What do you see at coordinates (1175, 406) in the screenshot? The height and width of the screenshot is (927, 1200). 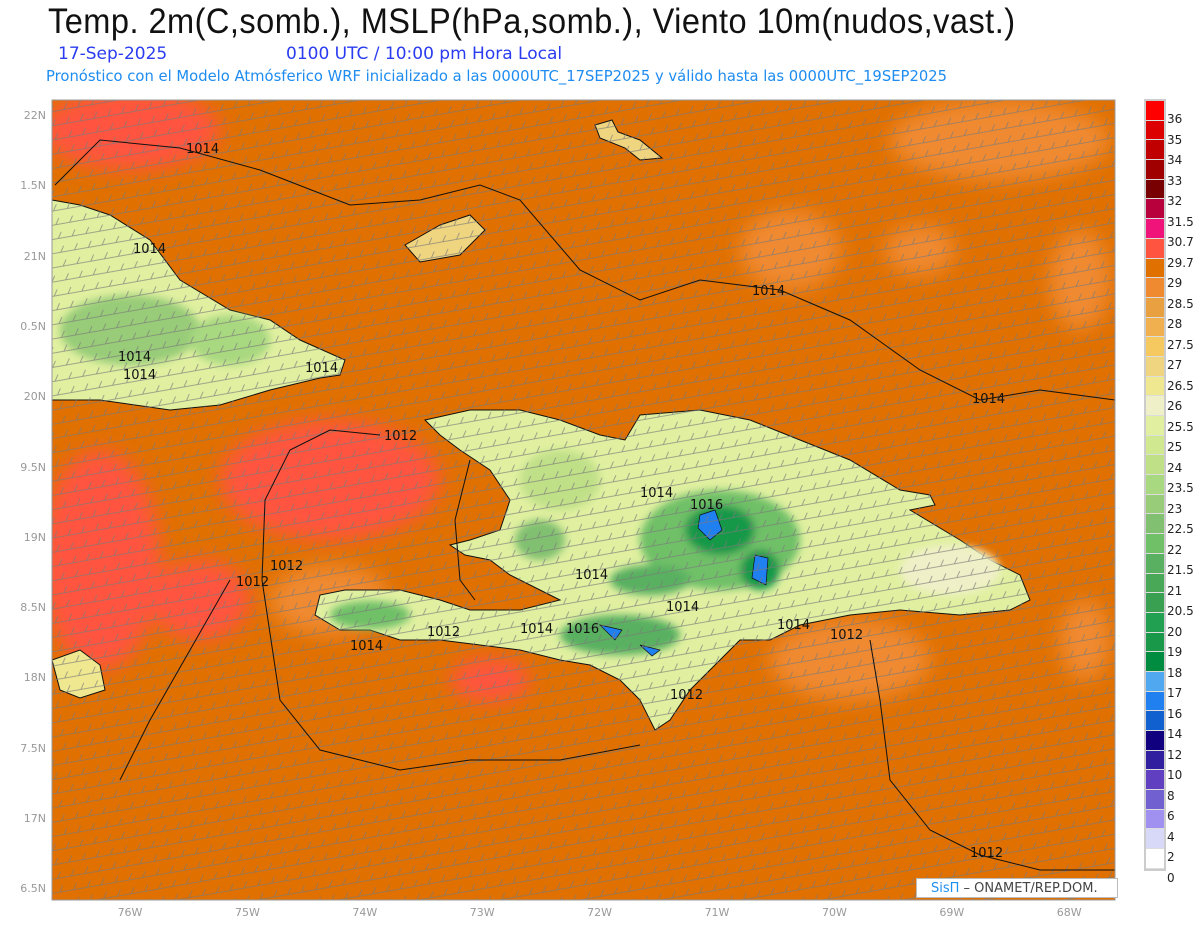 I see `colorbar-label: 26` at bounding box center [1175, 406].